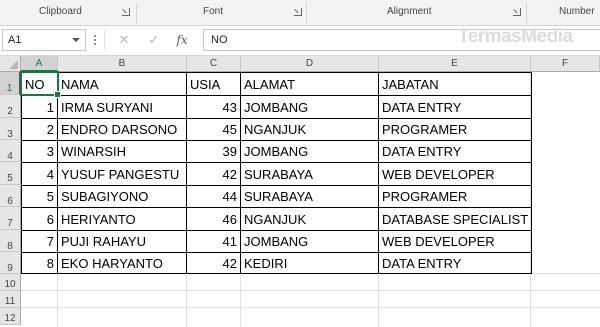  What do you see at coordinates (565, 64) in the screenshot?
I see `column-header-f: F` at bounding box center [565, 64].